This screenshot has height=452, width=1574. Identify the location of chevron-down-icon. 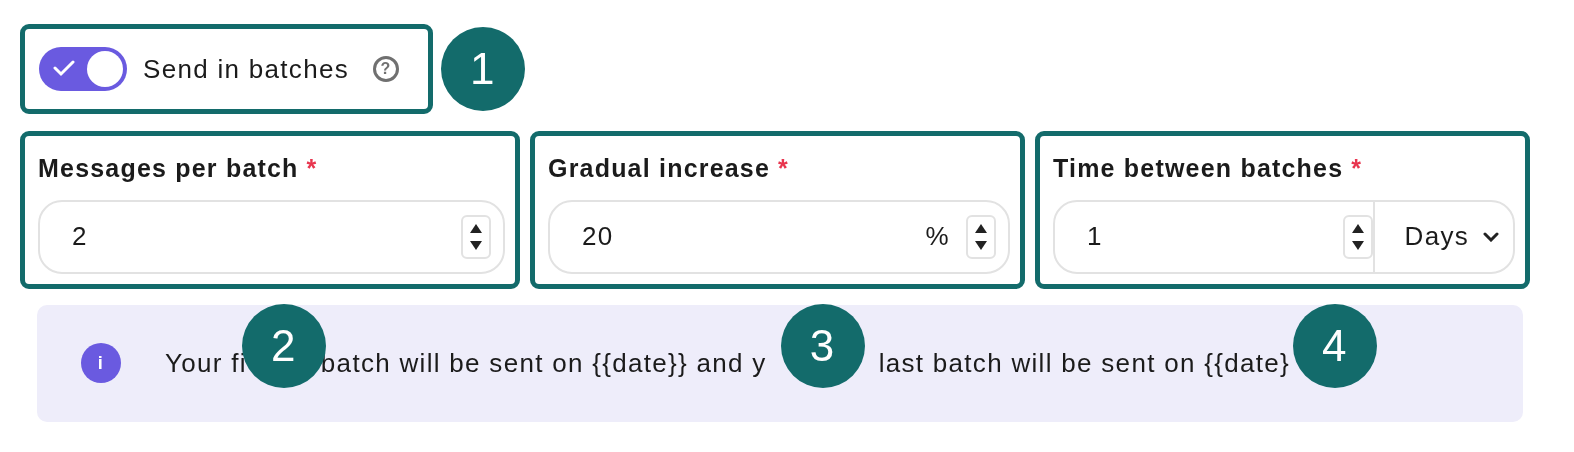
(1491, 236).